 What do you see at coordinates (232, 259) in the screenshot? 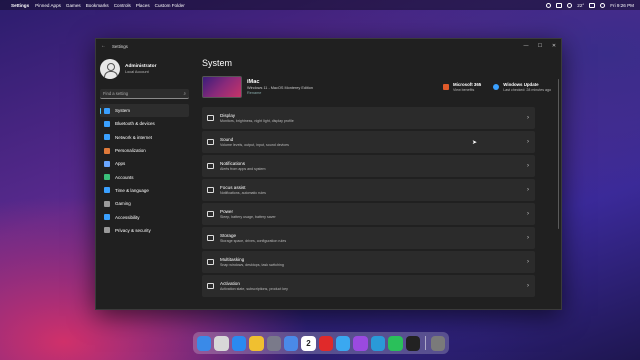
I see `row-title: Multitasking` at bounding box center [232, 259].